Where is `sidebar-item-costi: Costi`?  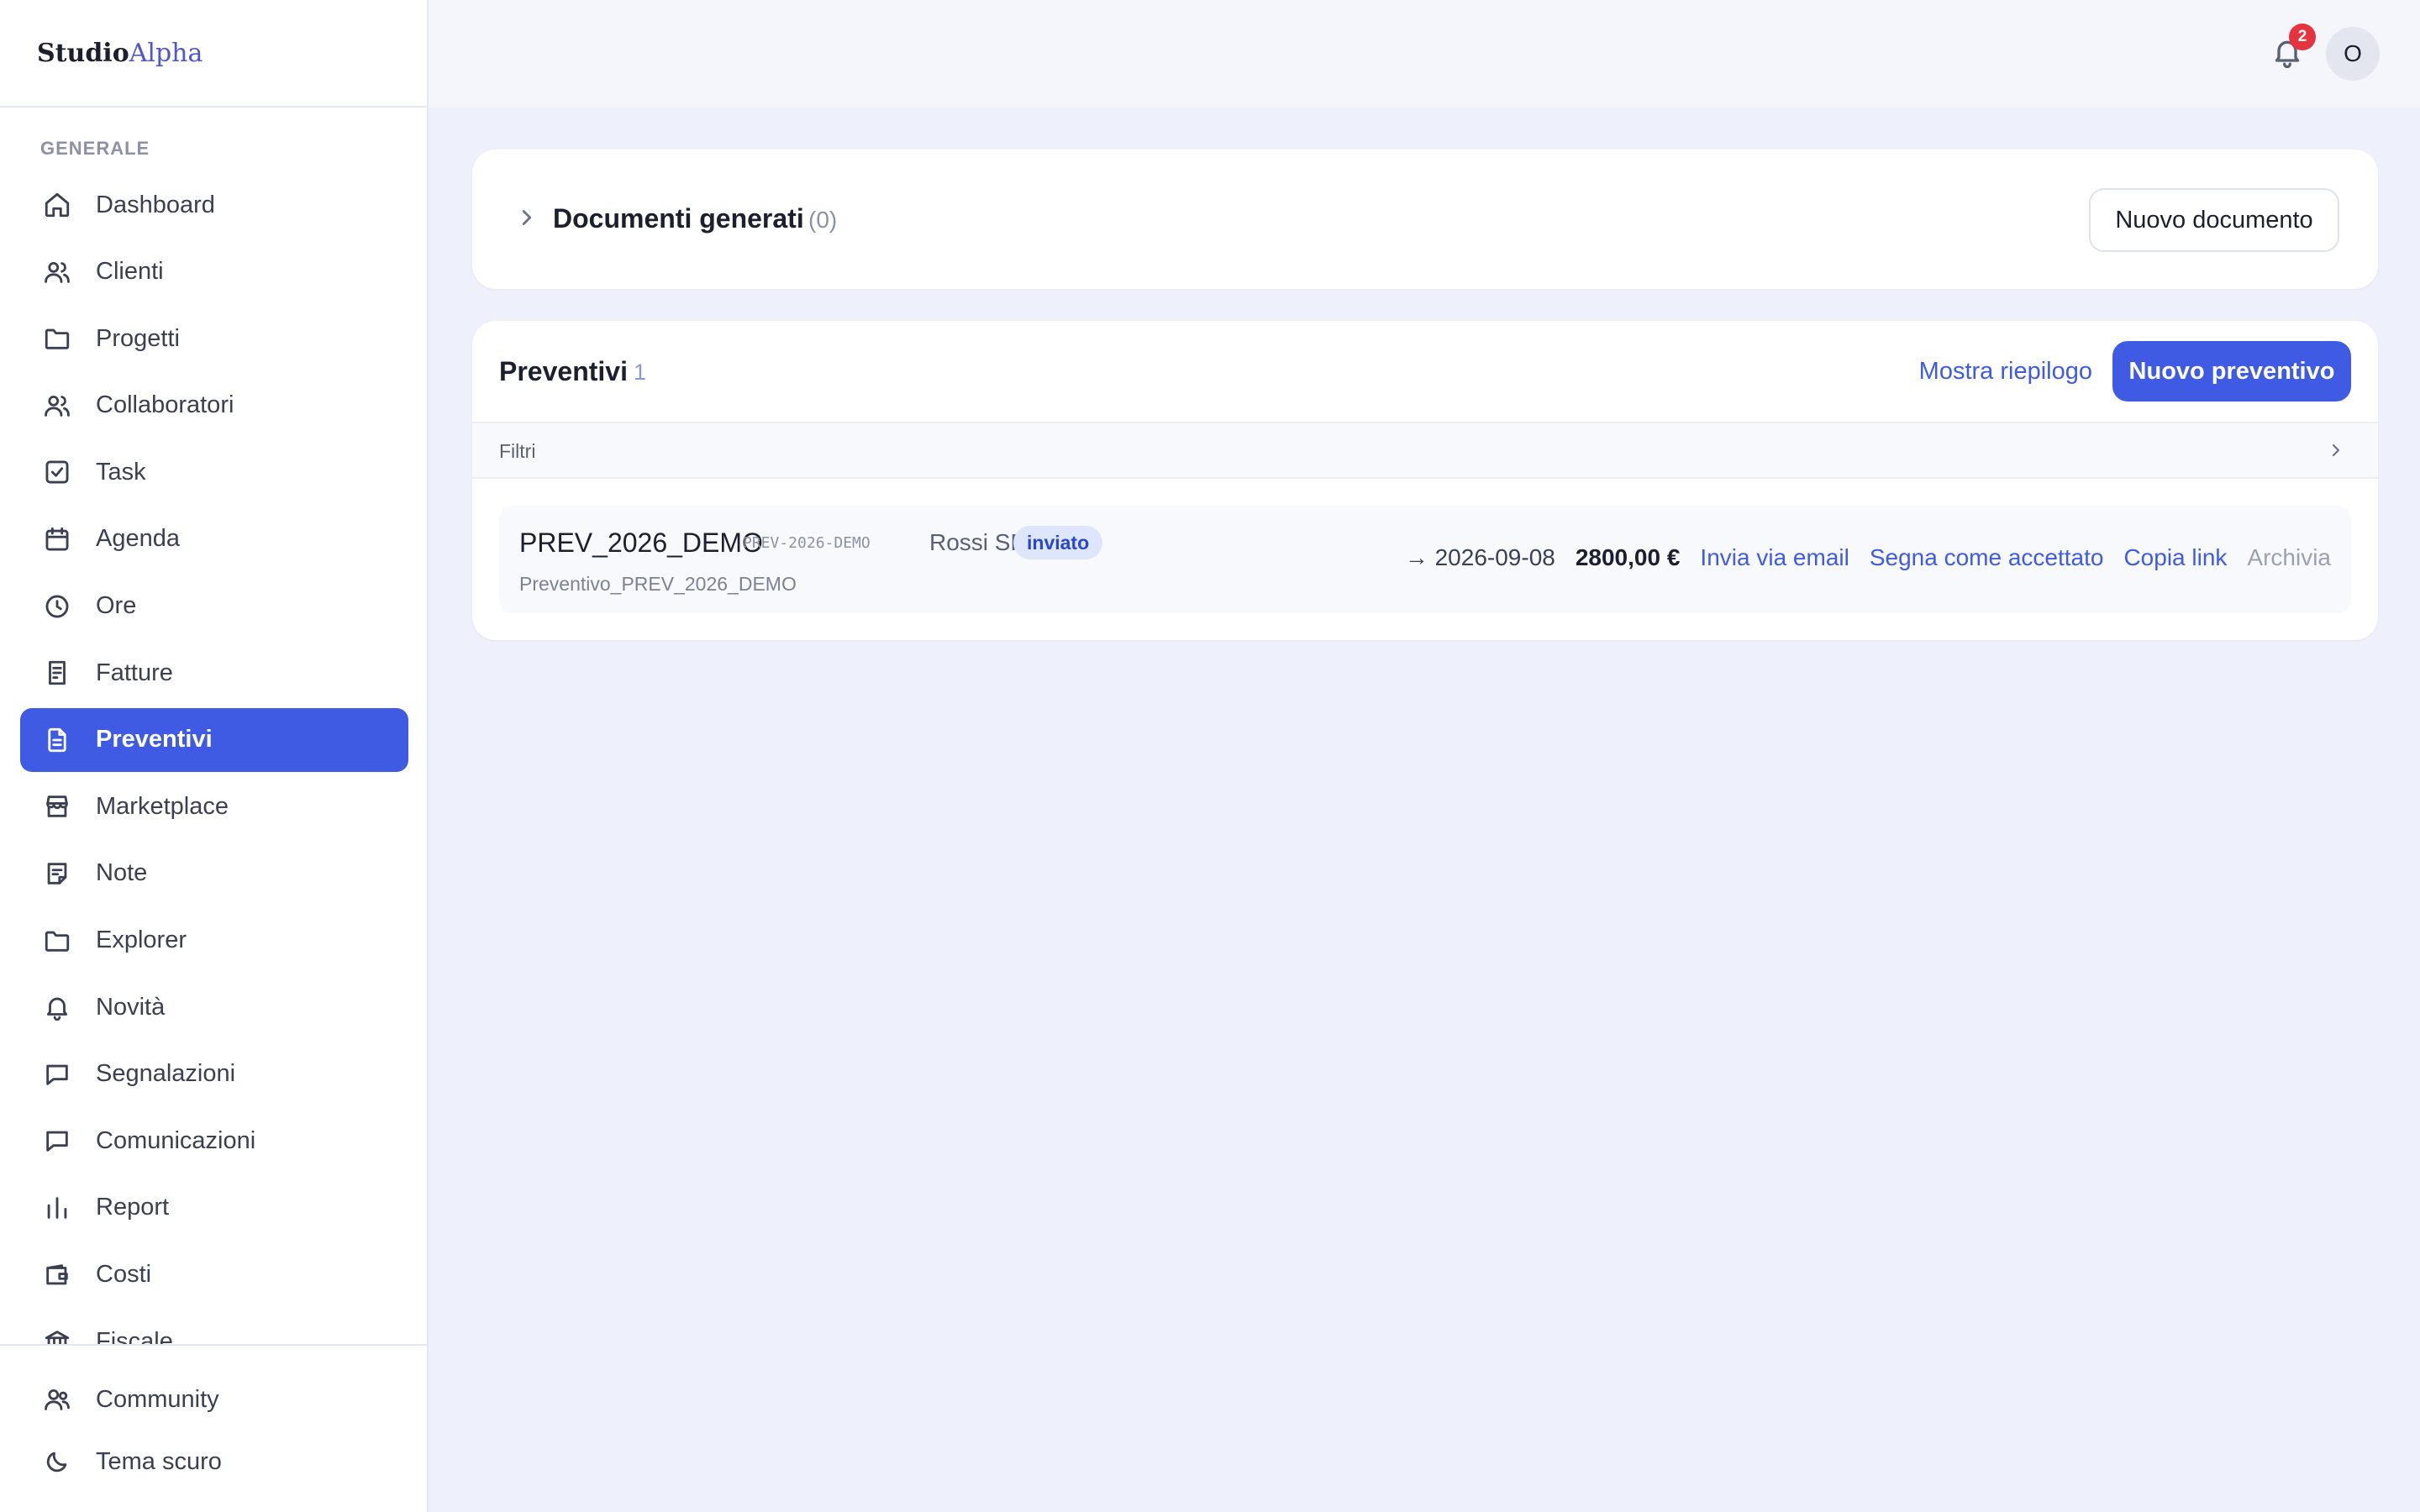
sidebar-item-costi: Costi is located at coordinates (214, 1275).